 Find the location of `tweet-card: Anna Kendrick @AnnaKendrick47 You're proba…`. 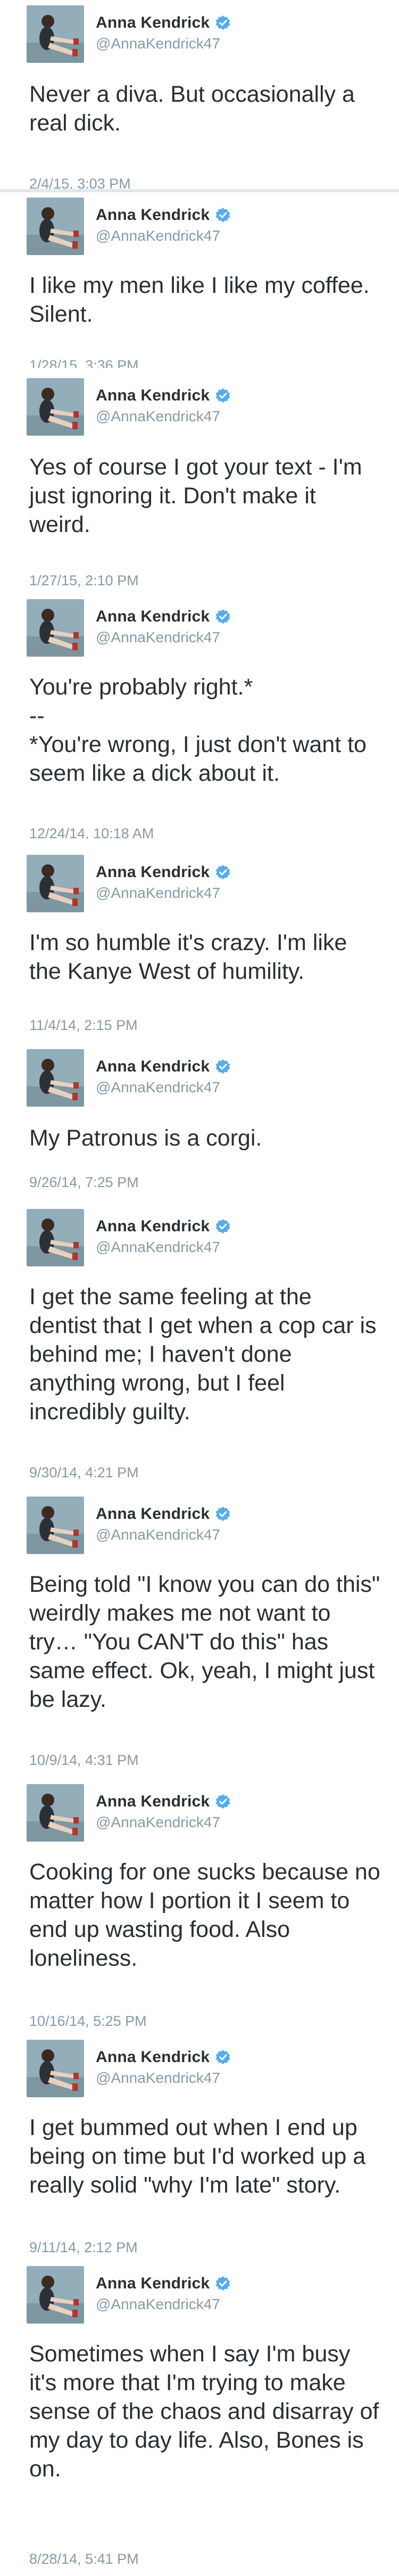

tweet-card: Anna Kendrick @AnnaKendrick47 You're proba… is located at coordinates (199, 716).